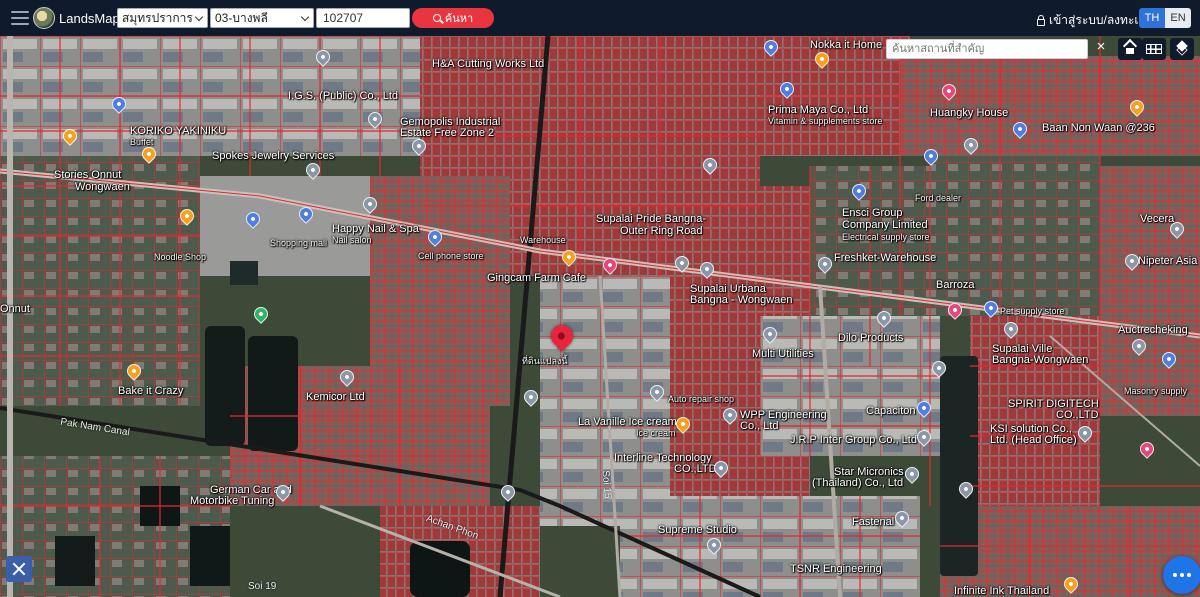 The image size is (1200, 597). I want to click on place-label: Barroza, so click(955, 285).